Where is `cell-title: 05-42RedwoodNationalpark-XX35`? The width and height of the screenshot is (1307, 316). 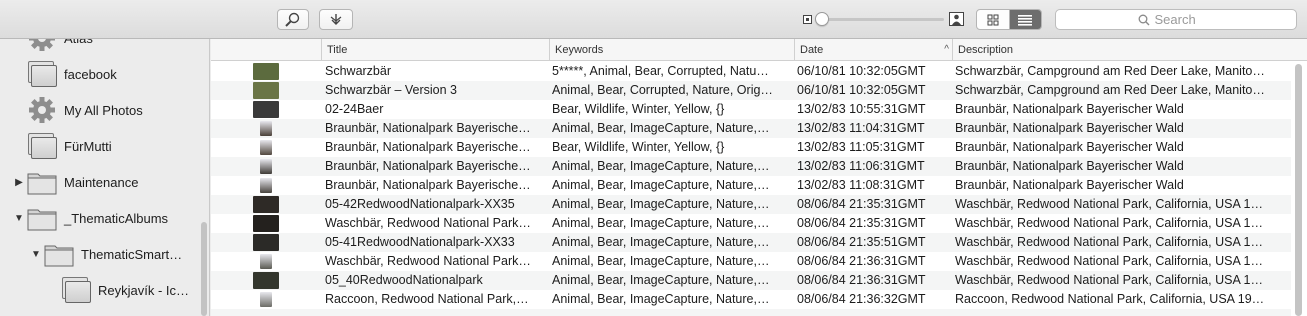
cell-title: 05-42RedwoodNationalpark-XX35 is located at coordinates (420, 204).